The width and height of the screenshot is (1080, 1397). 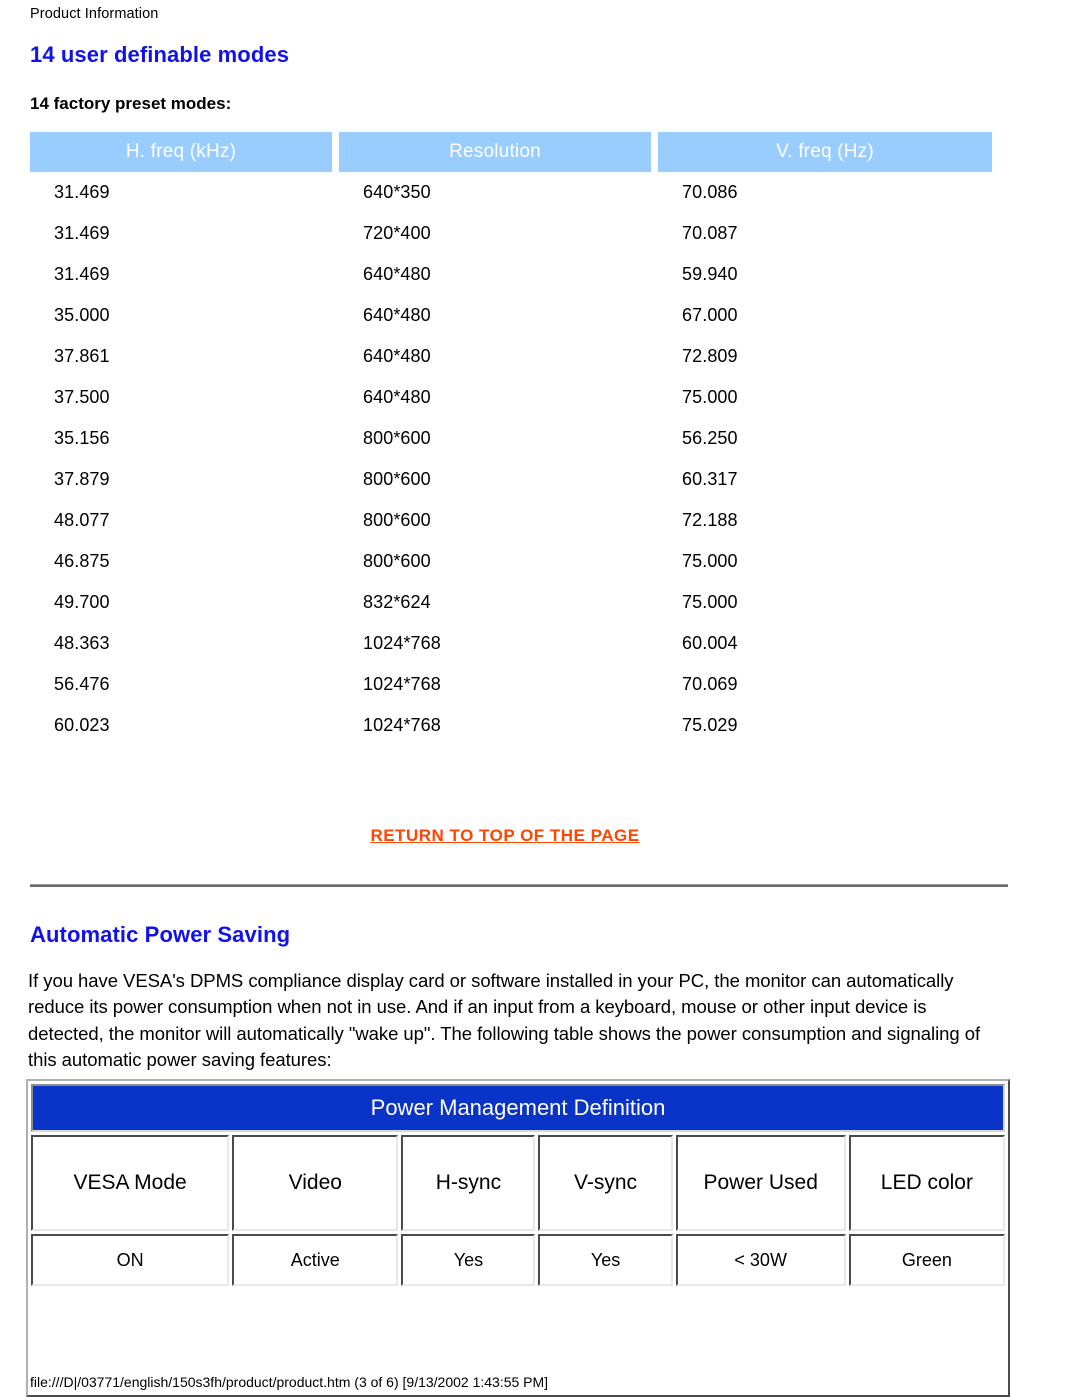 What do you see at coordinates (82, 315) in the screenshot?
I see `cell-h-freq: 35.000` at bounding box center [82, 315].